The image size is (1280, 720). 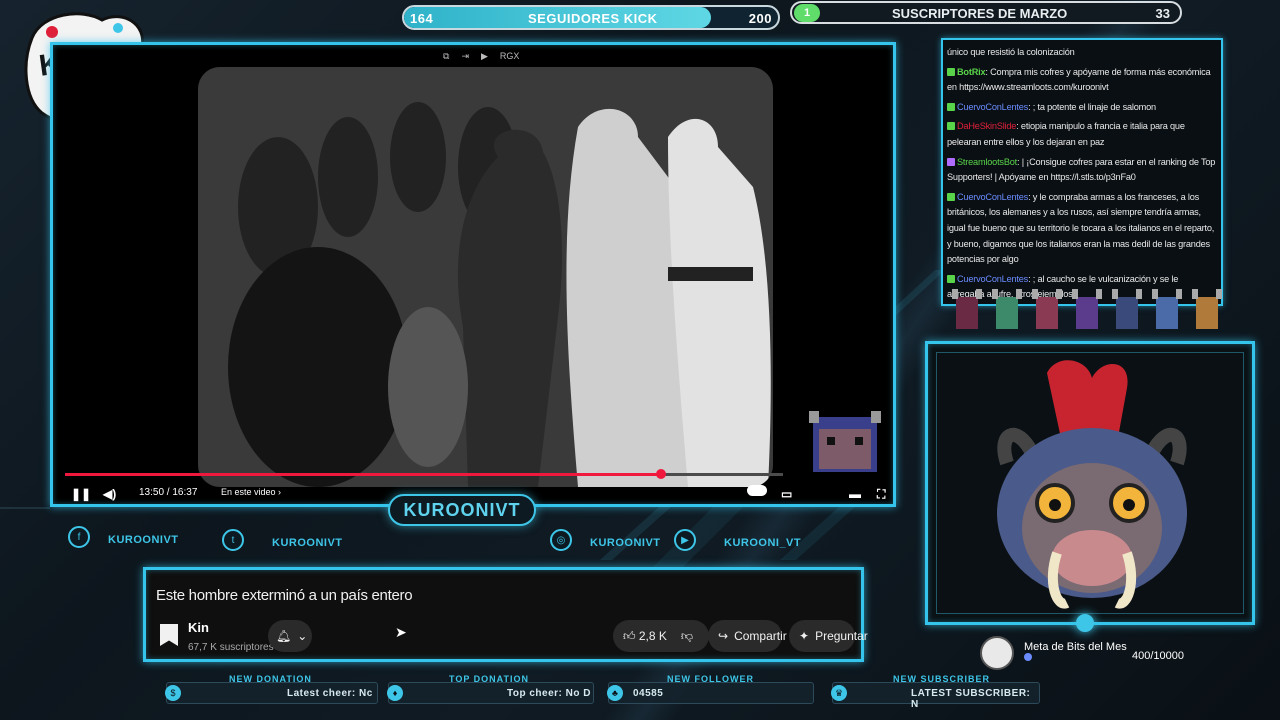 What do you see at coordinates (971, 72) in the screenshot?
I see `chat-user: BotRix` at bounding box center [971, 72].